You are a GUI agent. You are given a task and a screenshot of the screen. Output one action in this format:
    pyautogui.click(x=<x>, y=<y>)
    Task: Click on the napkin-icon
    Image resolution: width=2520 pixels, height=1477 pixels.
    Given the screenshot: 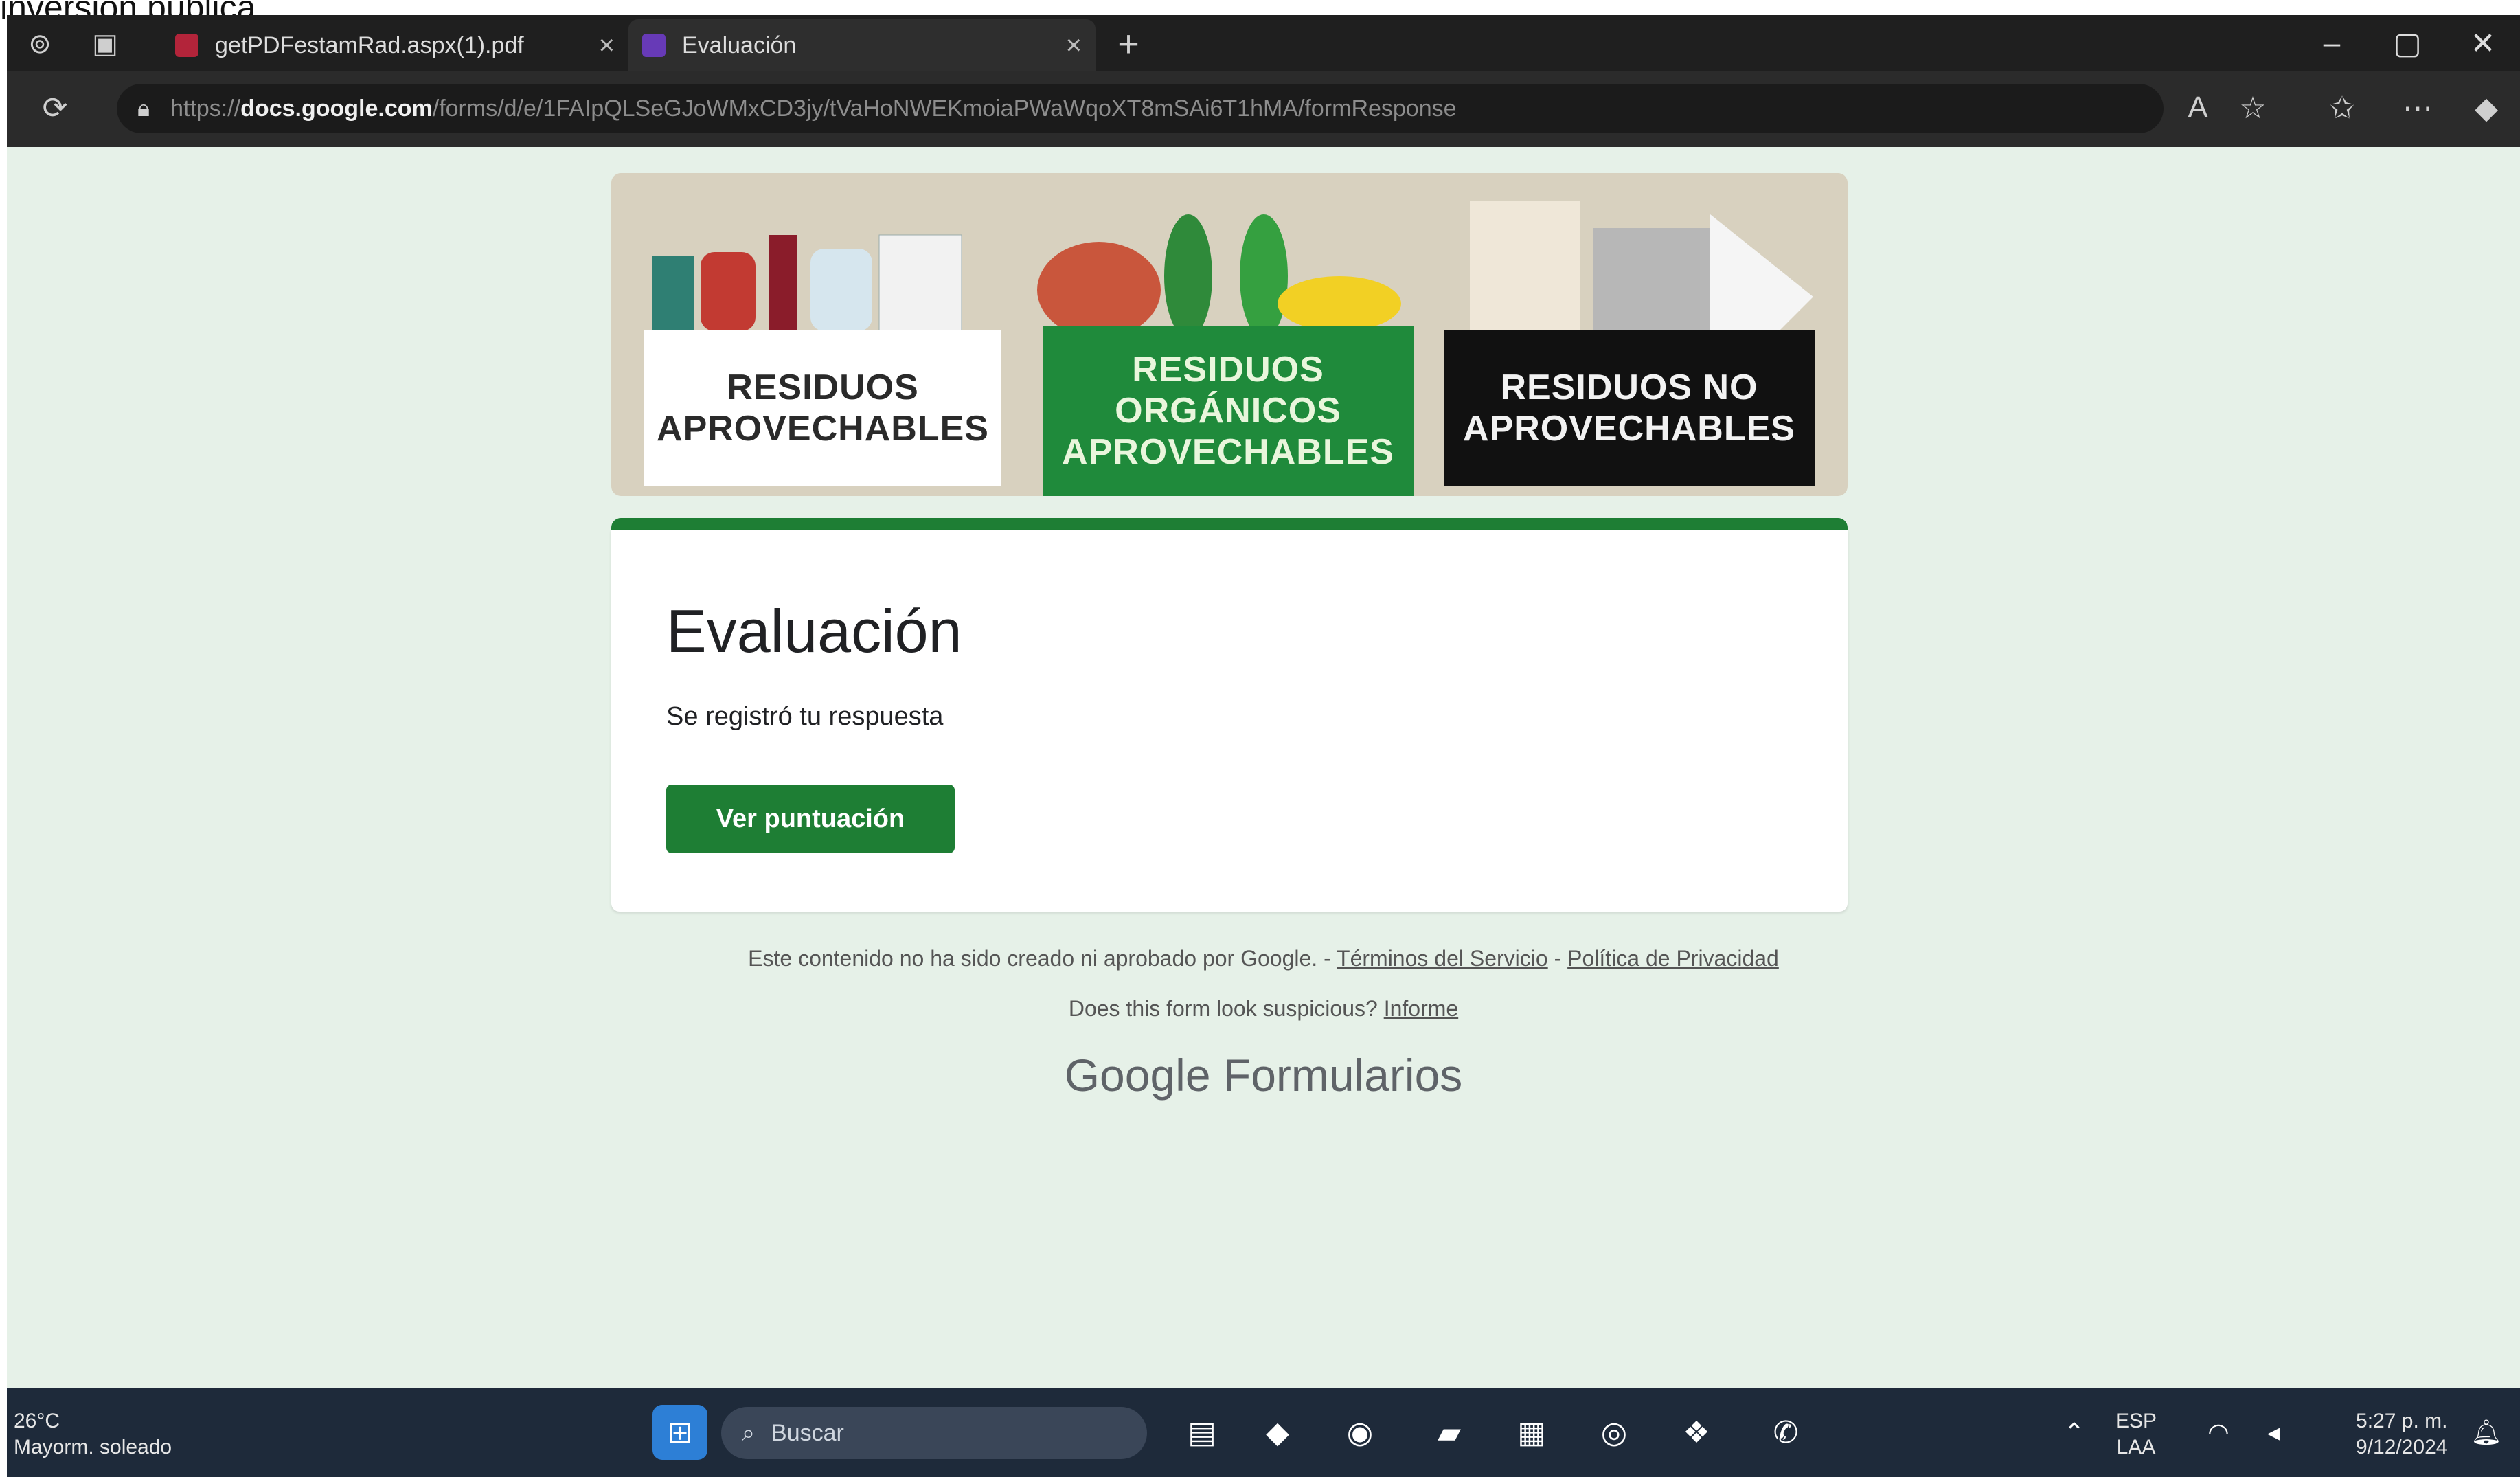 What is the action you would take?
    pyautogui.click(x=1761, y=272)
    